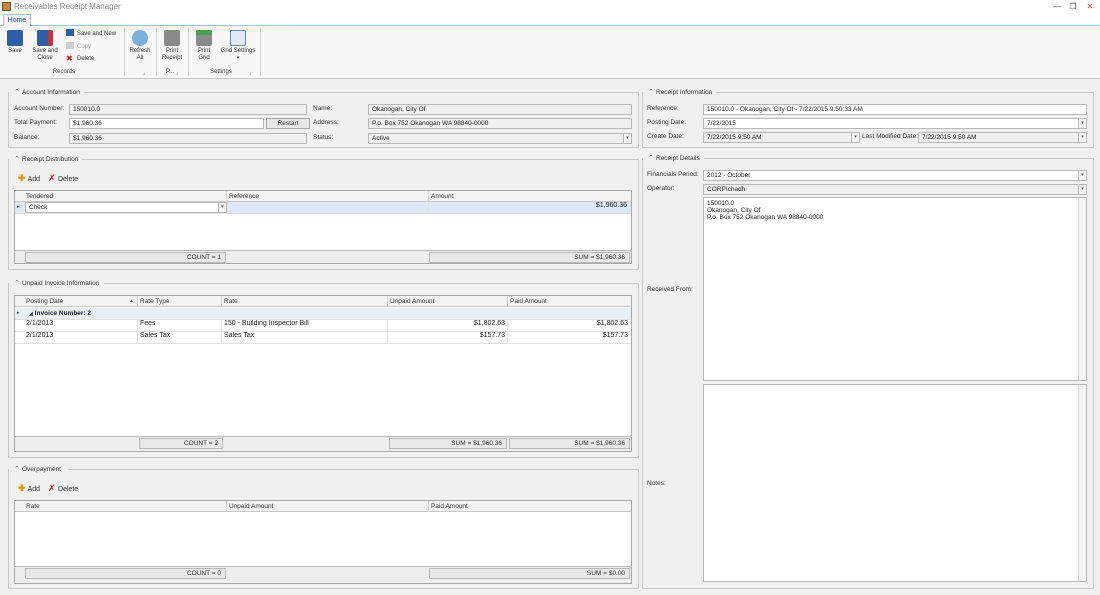 This screenshot has height=595, width=1100. What do you see at coordinates (140, 58) in the screenshot?
I see `refresh-label-2: All` at bounding box center [140, 58].